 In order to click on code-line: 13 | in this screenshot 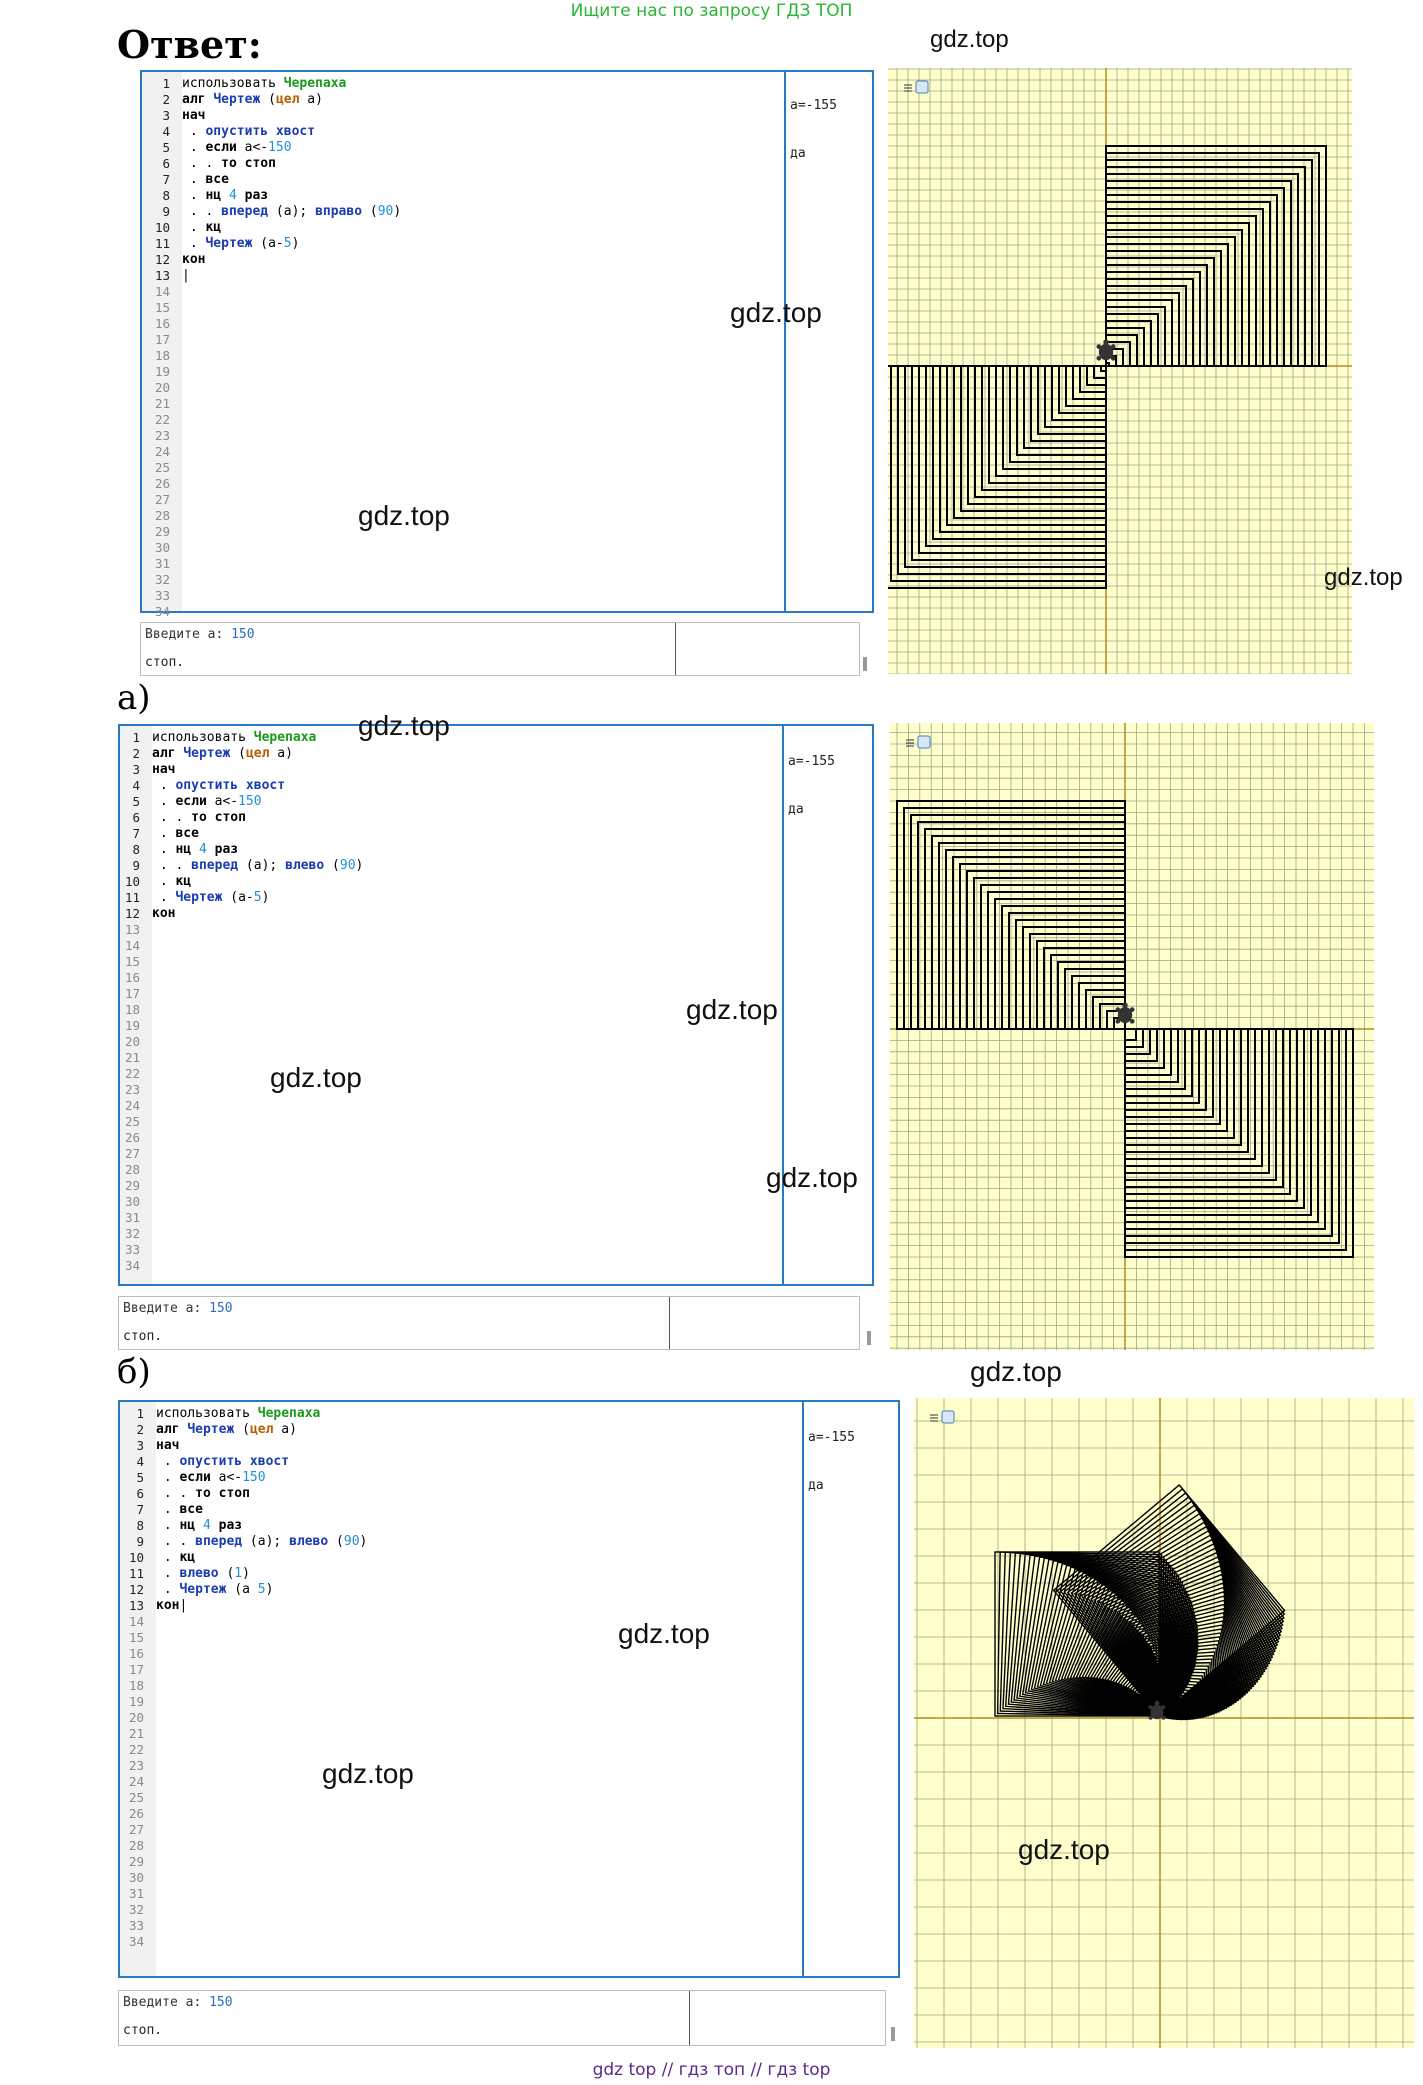, I will do `click(271, 276)`.